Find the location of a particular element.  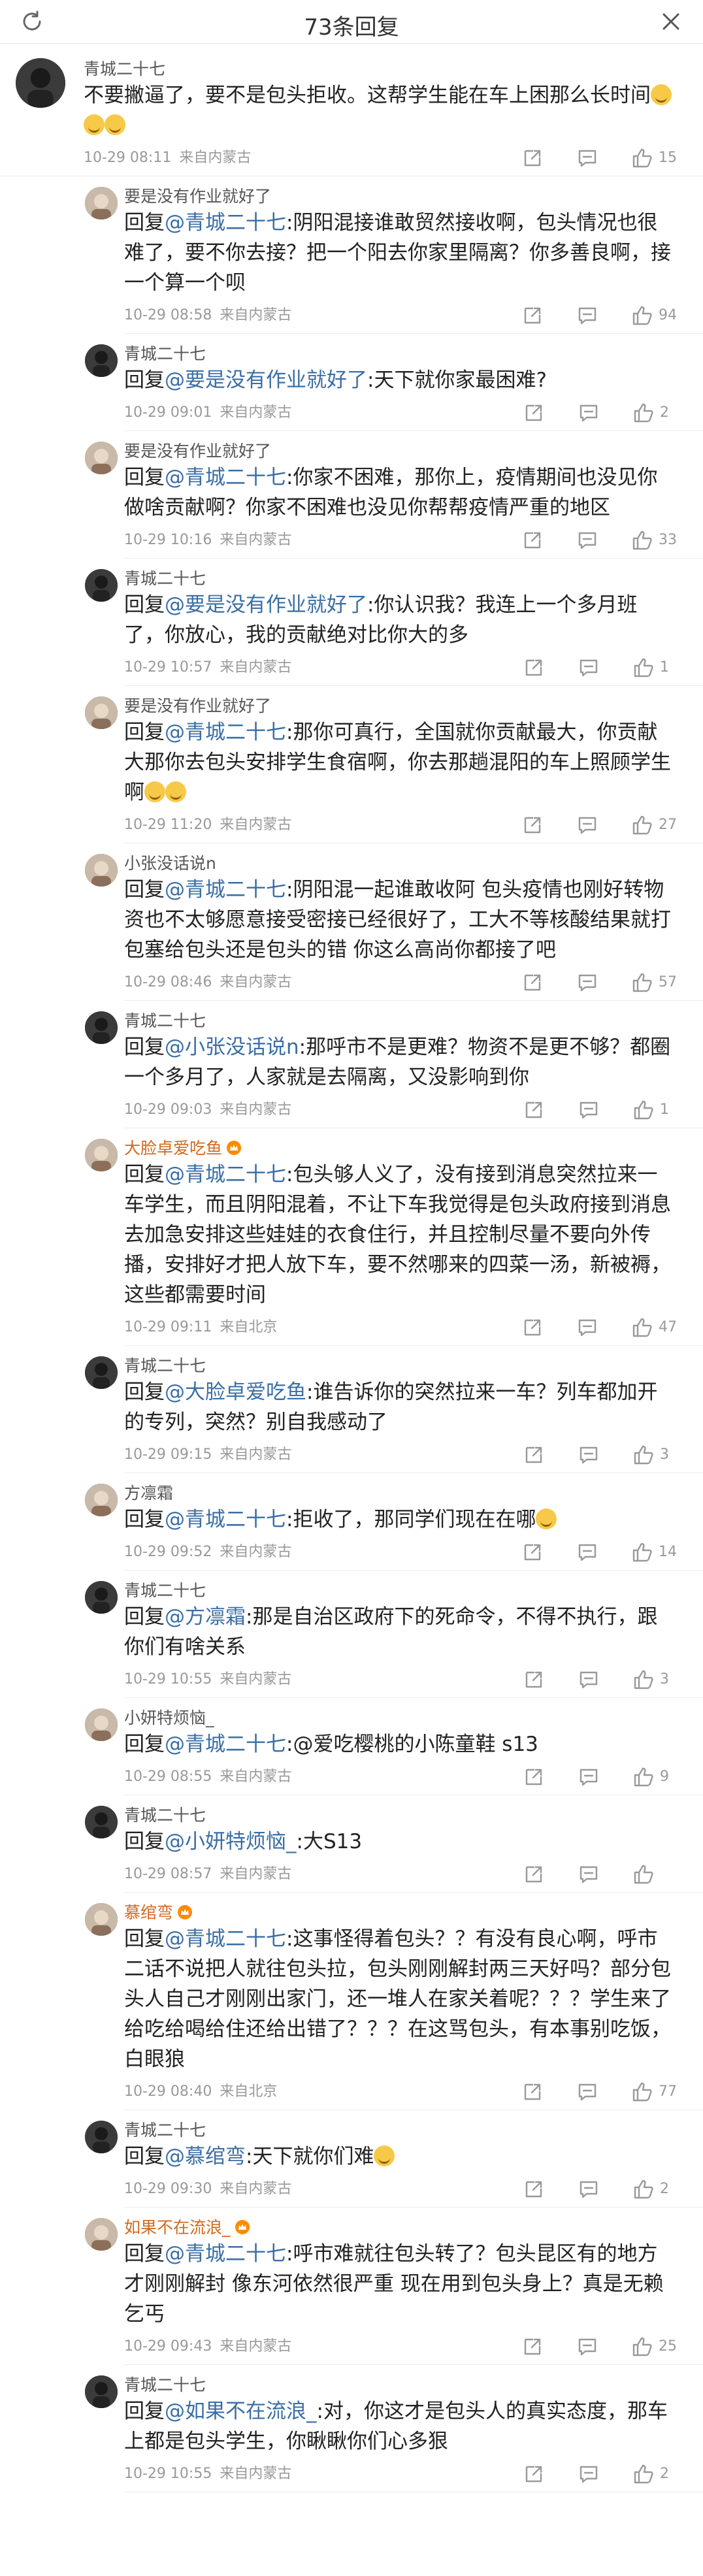

username-text: 小张没话说n is located at coordinates (170, 863).